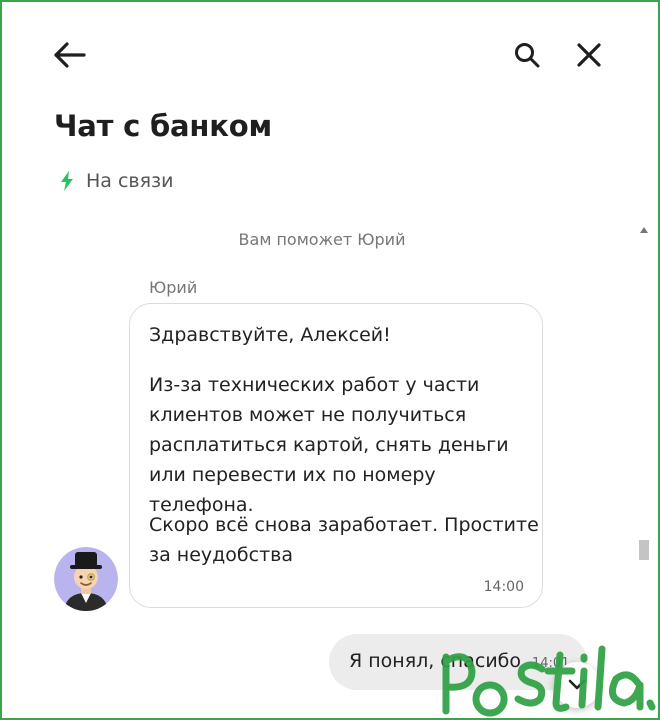  I want to click on postila-watermark-logo, so click(549, 681).